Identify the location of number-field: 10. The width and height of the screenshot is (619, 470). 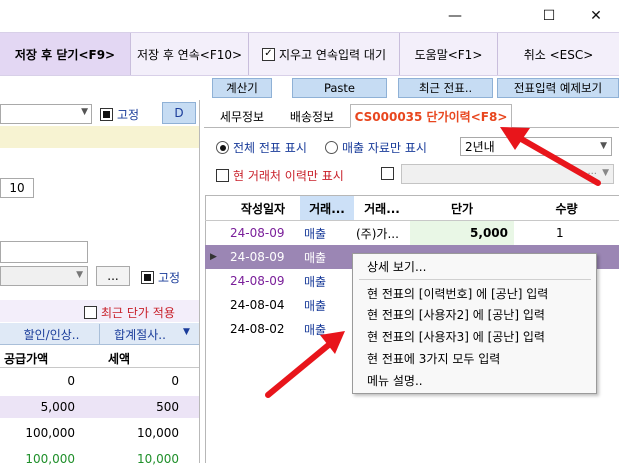
(17, 188).